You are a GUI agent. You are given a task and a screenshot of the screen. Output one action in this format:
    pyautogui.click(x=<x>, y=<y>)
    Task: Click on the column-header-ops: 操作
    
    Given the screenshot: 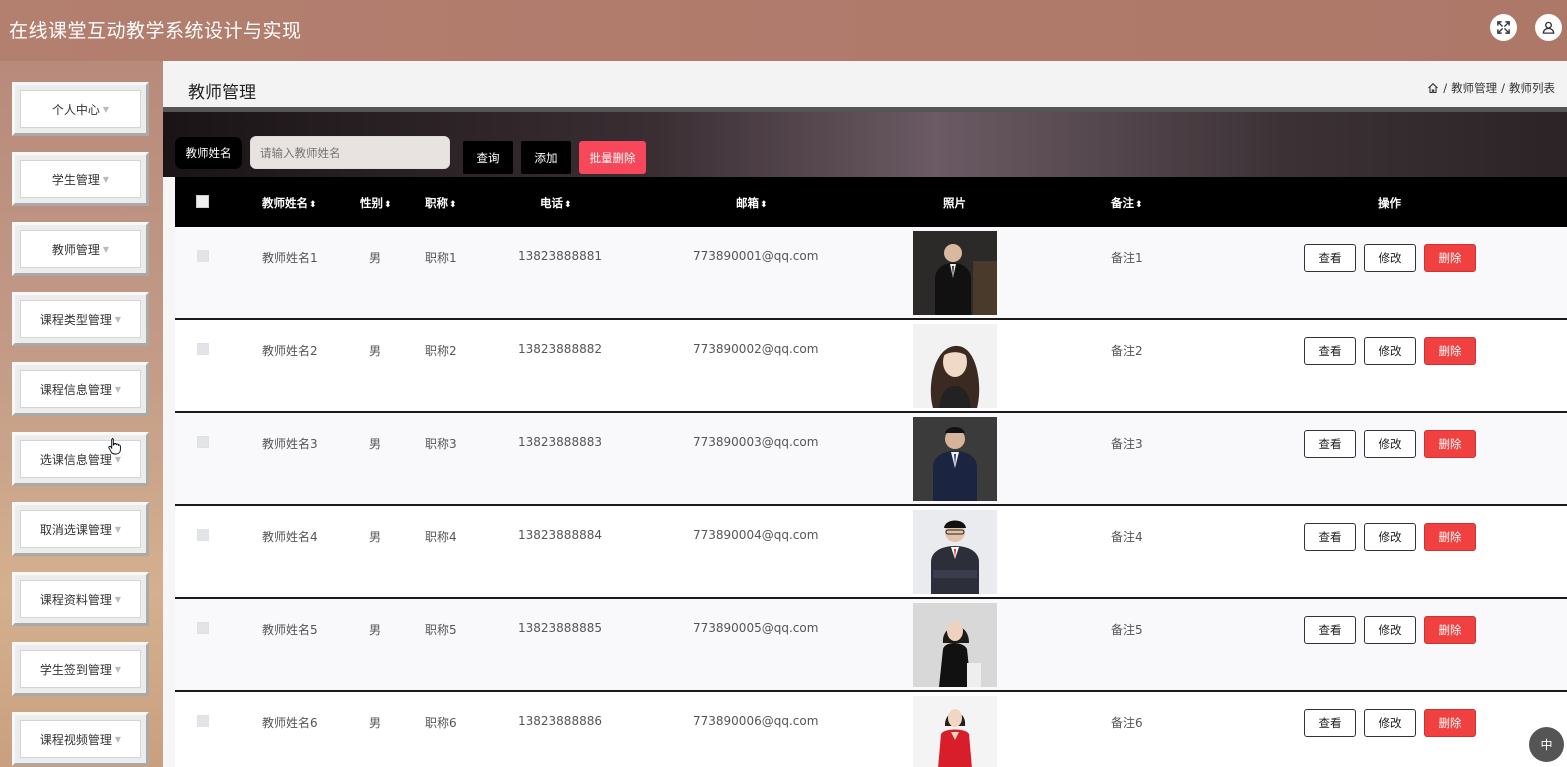 What is the action you would take?
    pyautogui.click(x=1389, y=203)
    